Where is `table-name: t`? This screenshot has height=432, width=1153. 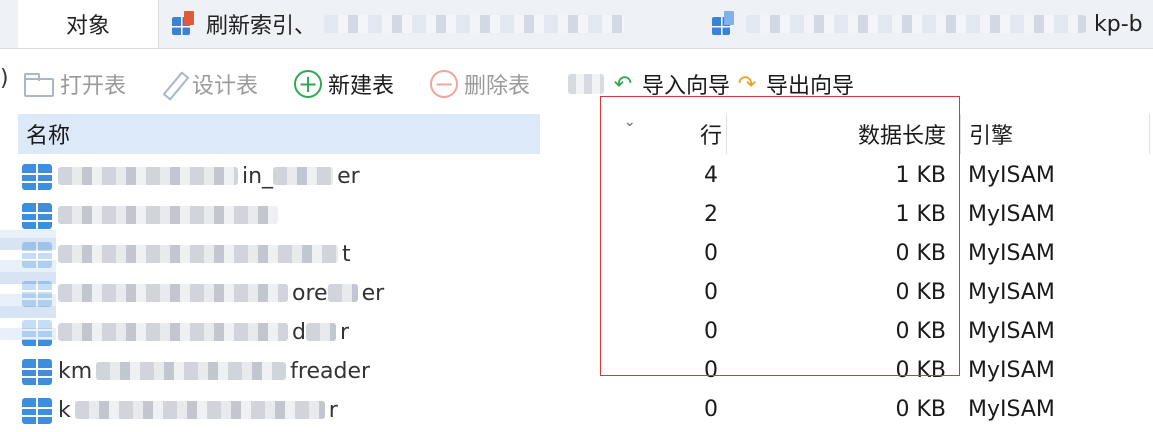 table-name: t is located at coordinates (228, 254).